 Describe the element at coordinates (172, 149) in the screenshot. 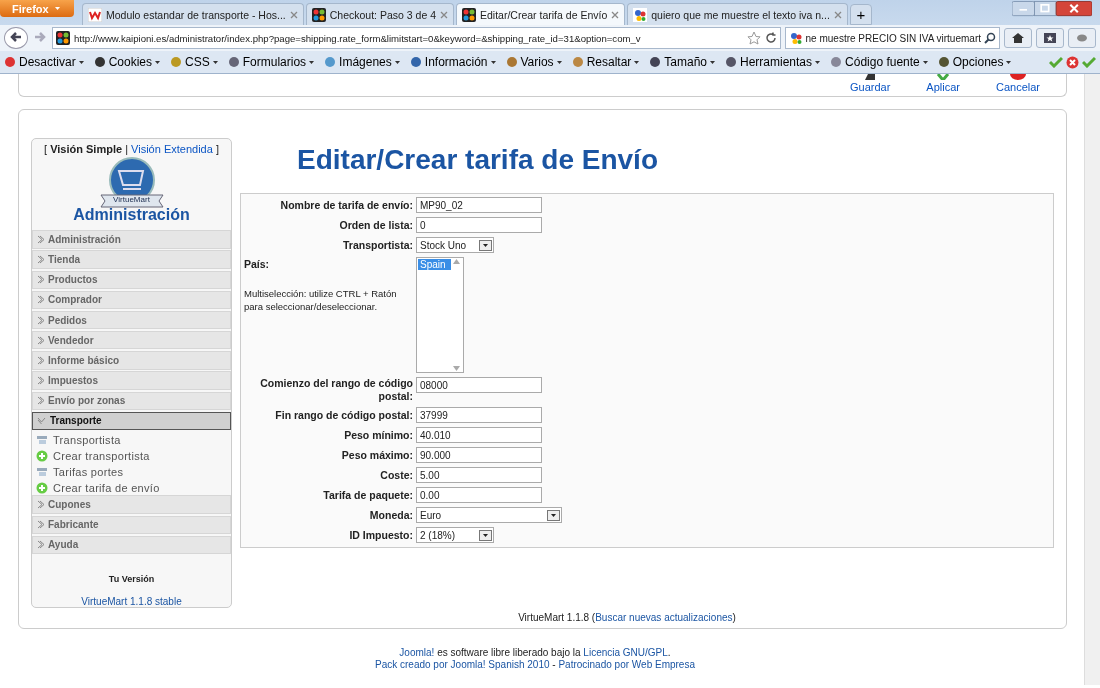

I see `view-link: Visión Extendida` at that location.